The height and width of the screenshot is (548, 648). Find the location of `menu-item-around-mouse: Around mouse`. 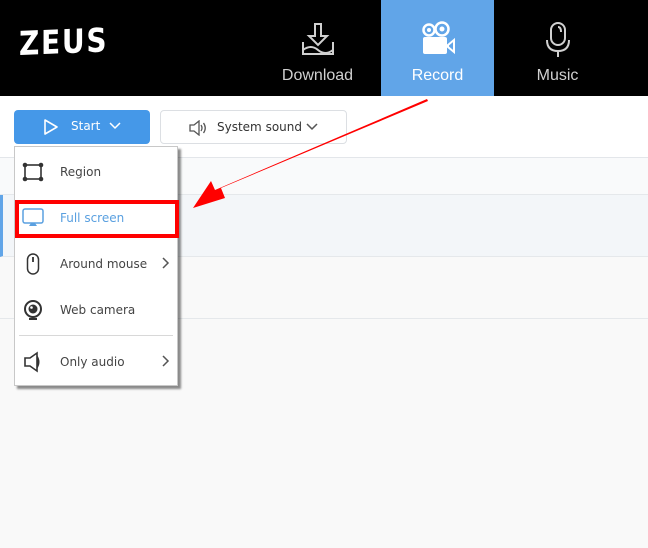

menu-item-around-mouse: Around mouse is located at coordinates (96, 264).